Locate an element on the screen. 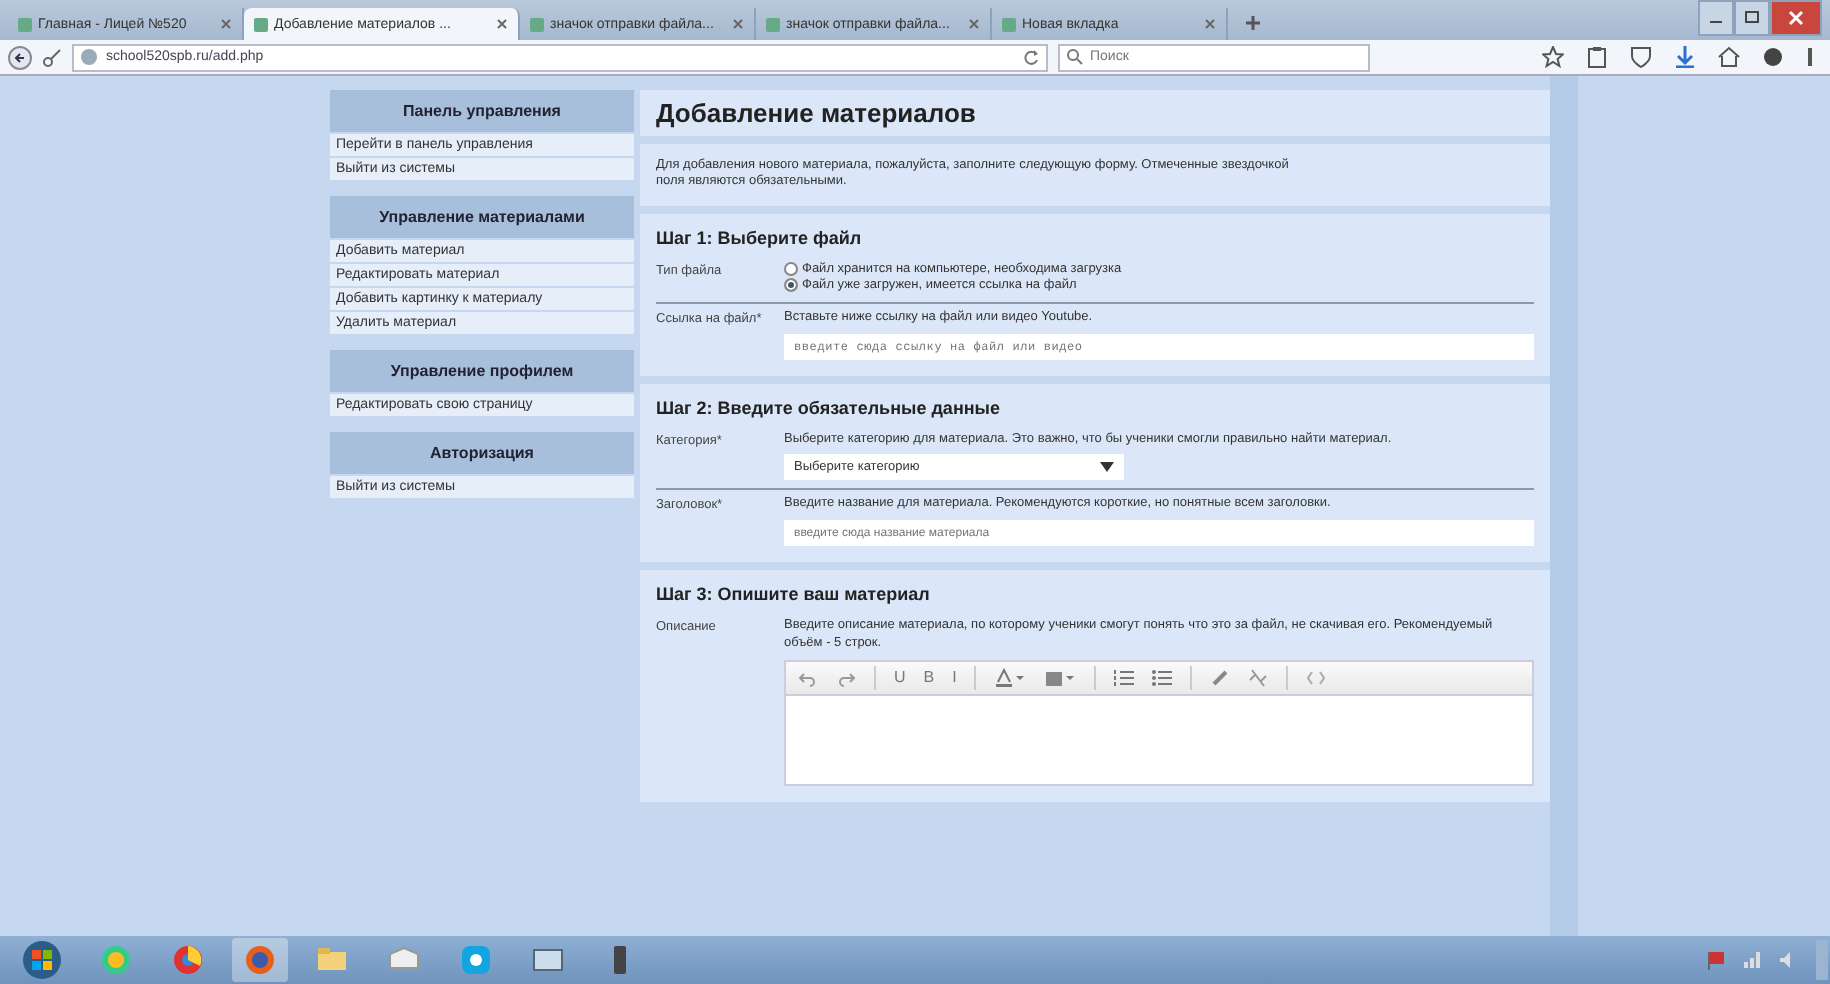 The width and height of the screenshot is (1830, 984). clipboard-icon is located at coordinates (1597, 57).